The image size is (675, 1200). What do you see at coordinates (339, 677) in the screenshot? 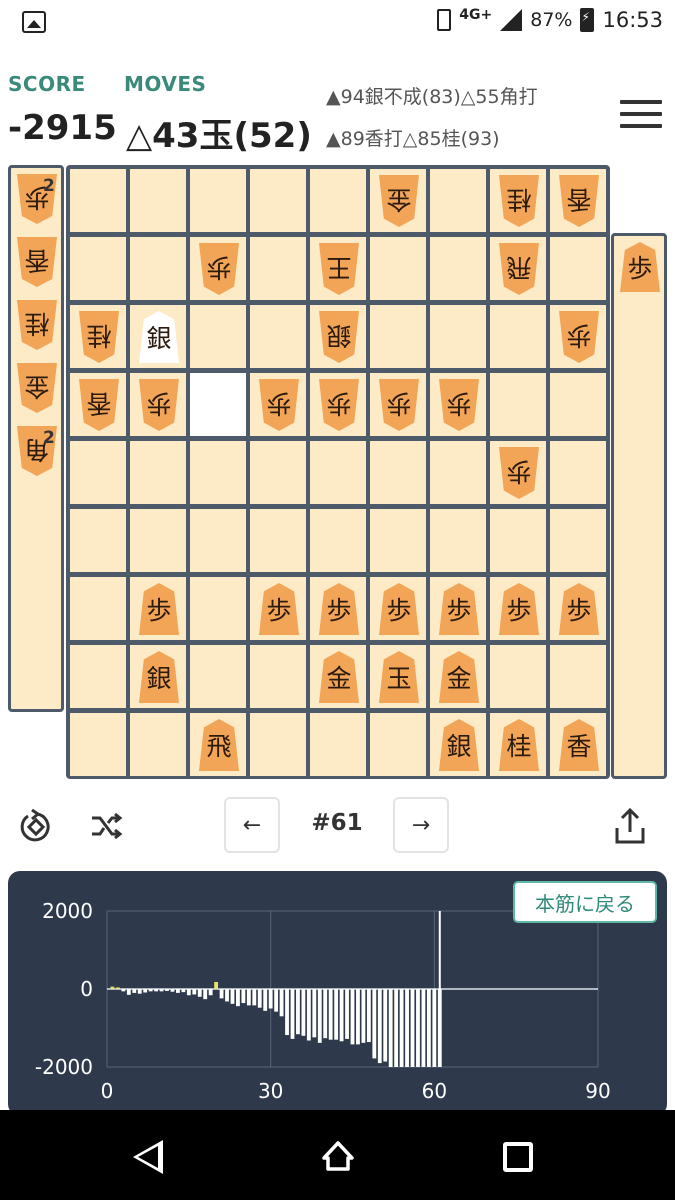
I see `sente-piece: 金` at bounding box center [339, 677].